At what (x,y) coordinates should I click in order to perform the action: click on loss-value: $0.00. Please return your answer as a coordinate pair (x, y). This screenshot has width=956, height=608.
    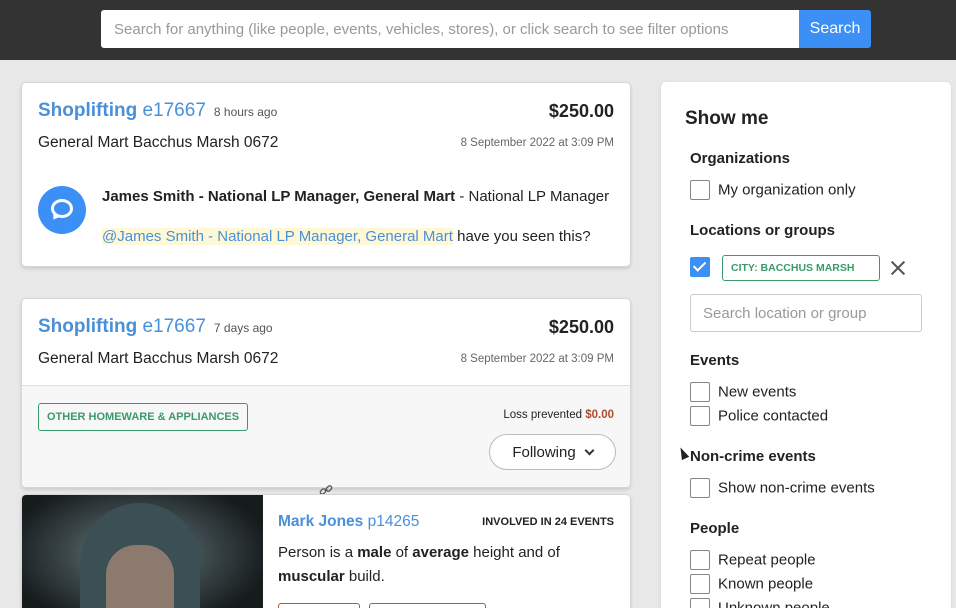
    Looking at the image, I should click on (599, 415).